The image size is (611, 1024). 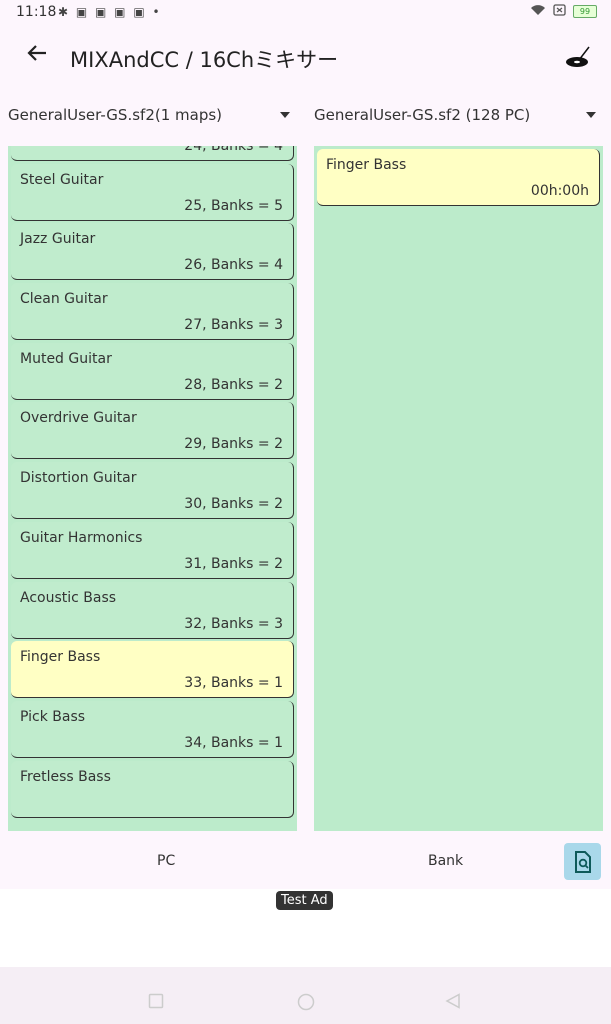 What do you see at coordinates (233, 504) in the screenshot?
I see `item-detail: 30, Banks = 2` at bounding box center [233, 504].